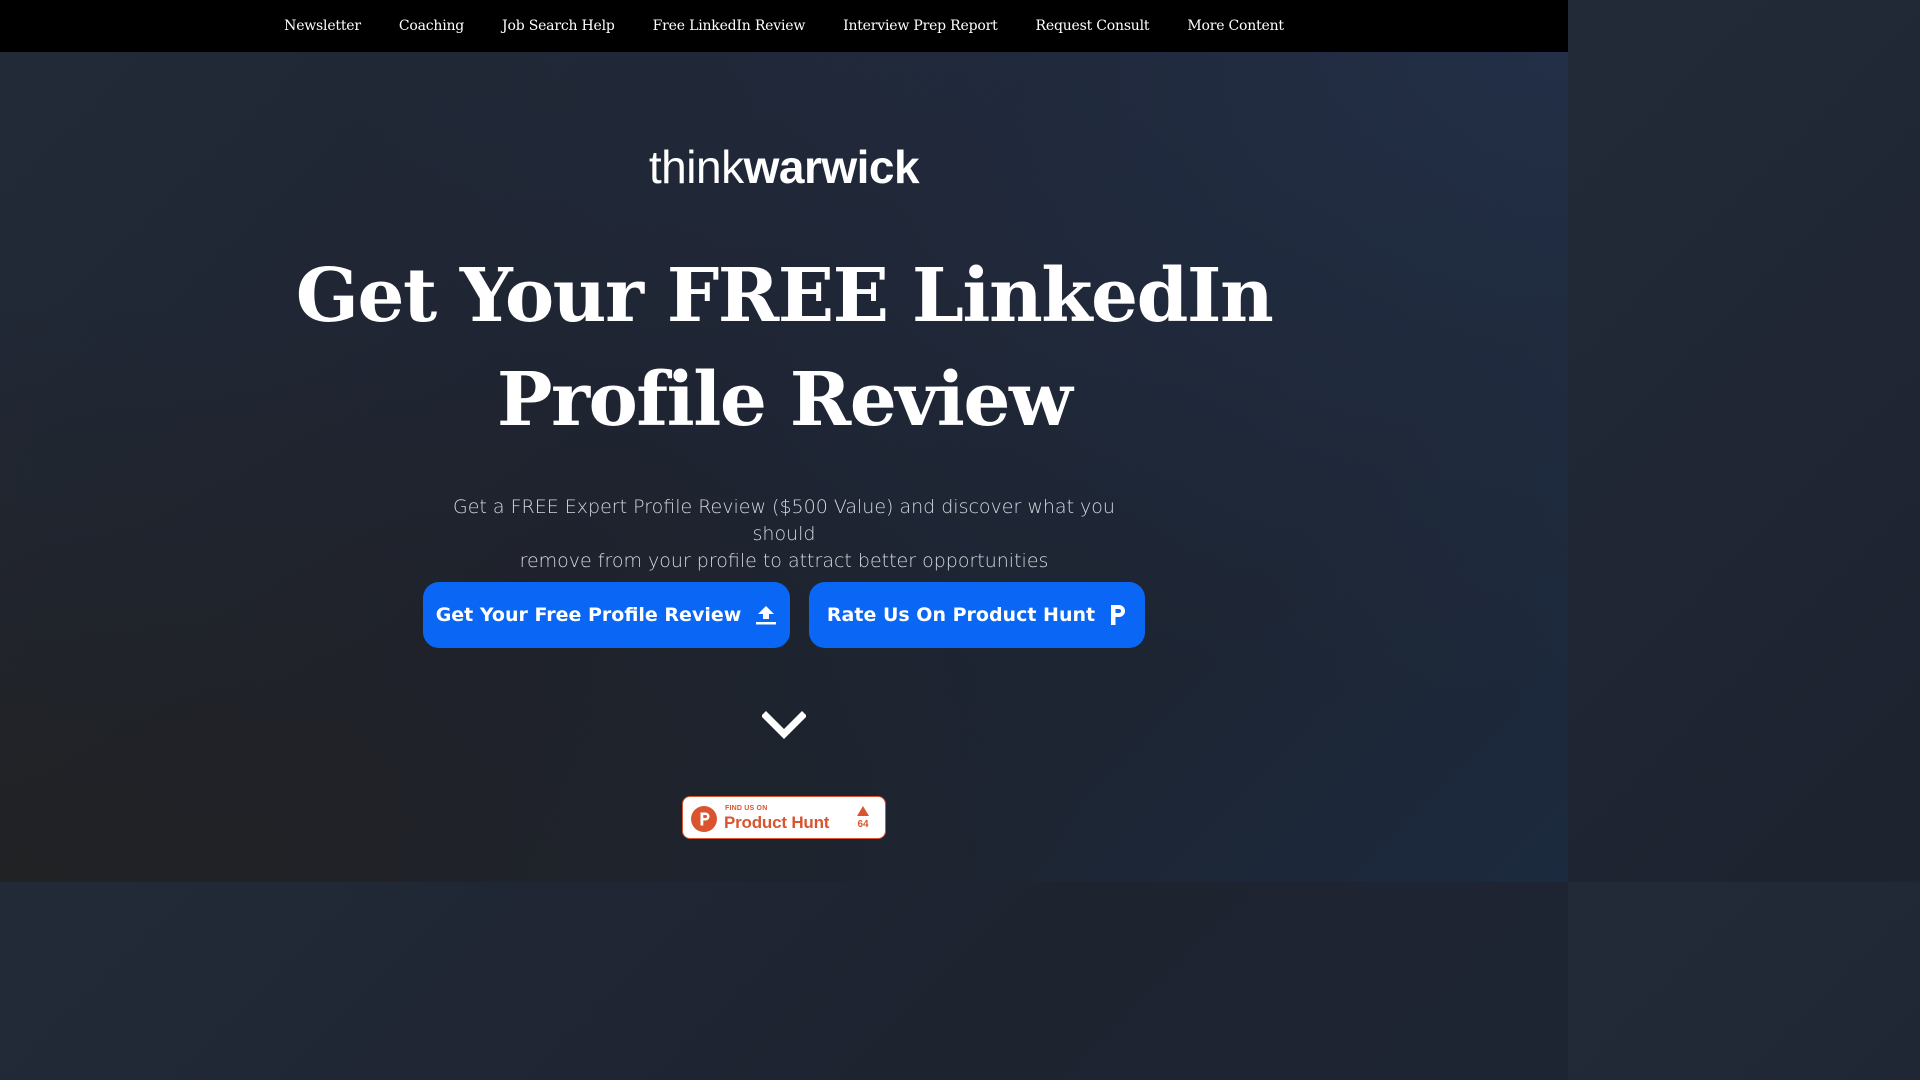 This screenshot has height=1080, width=1920. What do you see at coordinates (704, 819) in the screenshot?
I see `product-hunt-logo-icon` at bounding box center [704, 819].